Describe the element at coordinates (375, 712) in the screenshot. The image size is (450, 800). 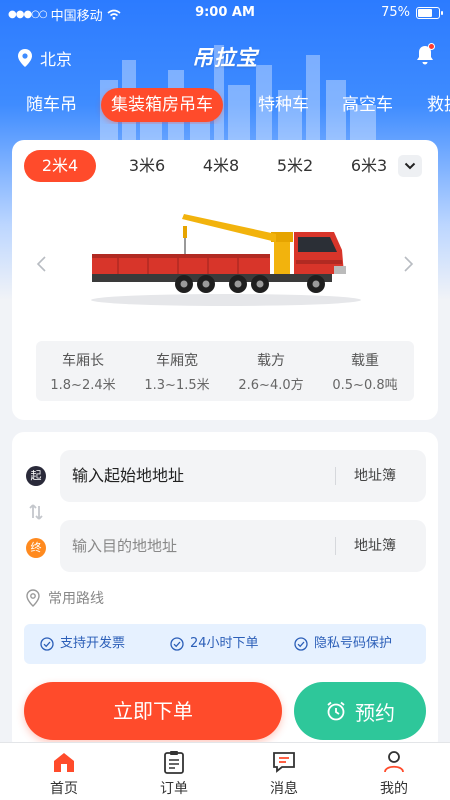
I see `reserve-label: 预约` at that location.